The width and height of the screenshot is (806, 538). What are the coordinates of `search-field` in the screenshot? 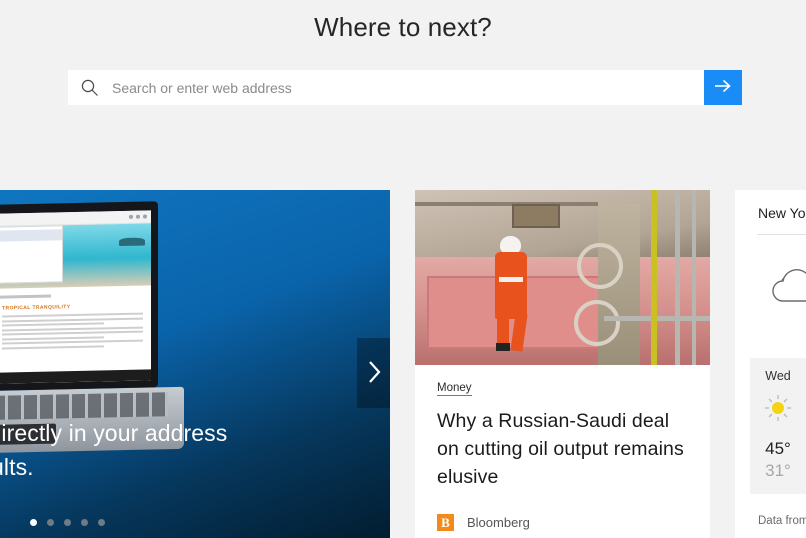 It's located at (386, 87).